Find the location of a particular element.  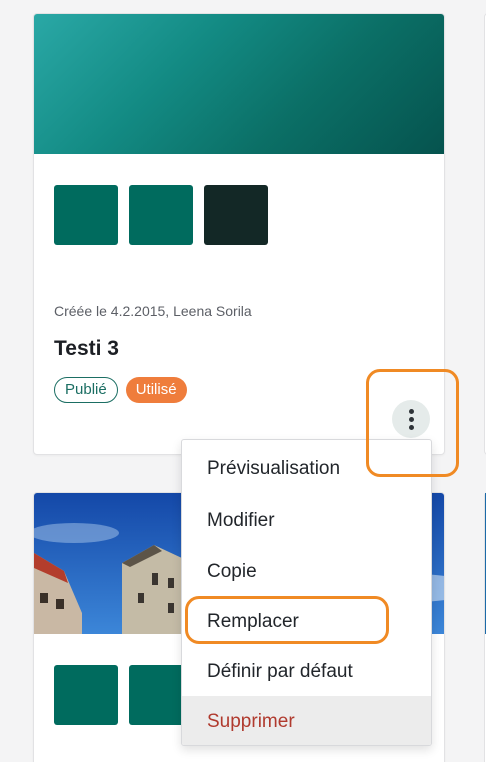

vertical-dots-icon is located at coordinates (411, 411).